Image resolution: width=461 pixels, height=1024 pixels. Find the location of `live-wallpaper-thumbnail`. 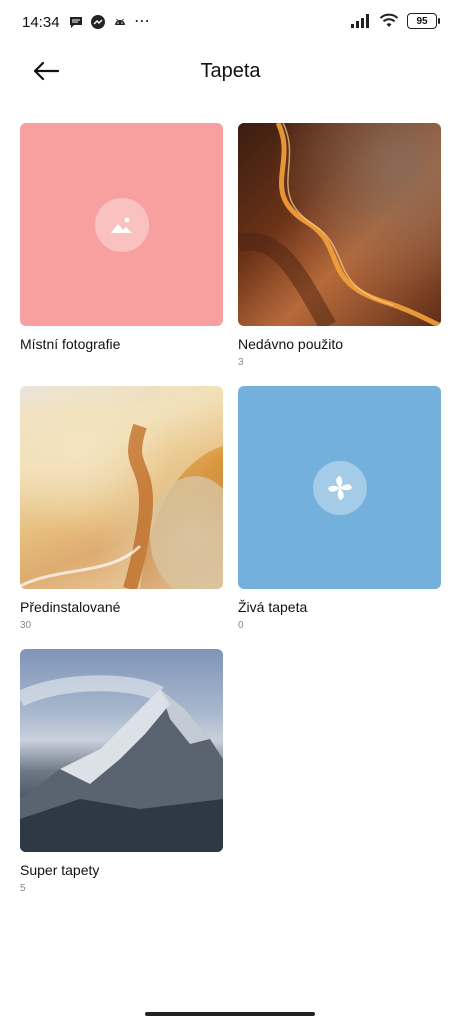

live-wallpaper-thumbnail is located at coordinates (339, 487).